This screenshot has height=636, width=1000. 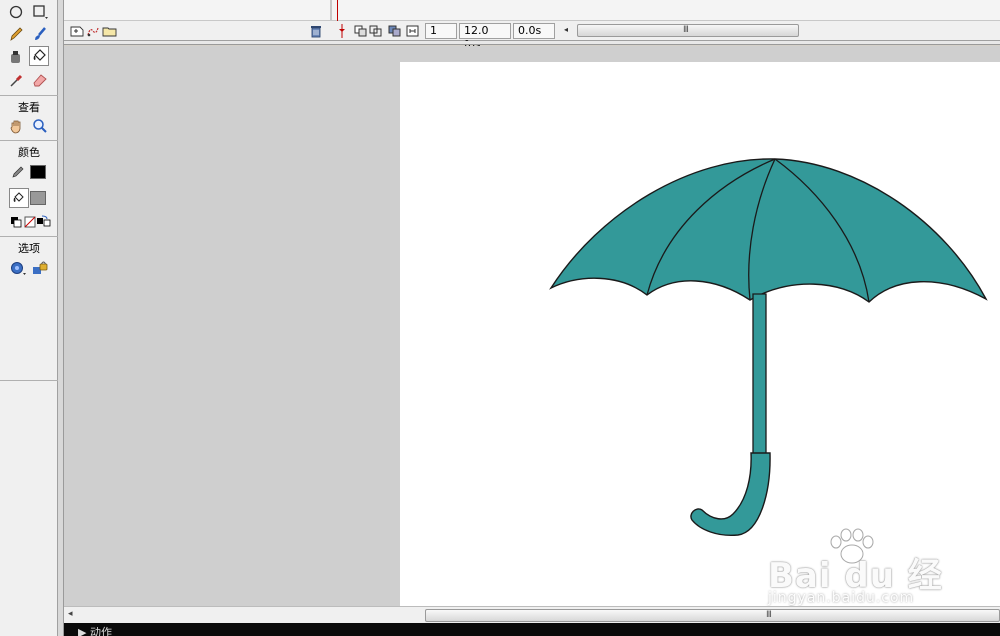 I want to click on elapsed-time-field: 0.0s, so click(x=534, y=31).